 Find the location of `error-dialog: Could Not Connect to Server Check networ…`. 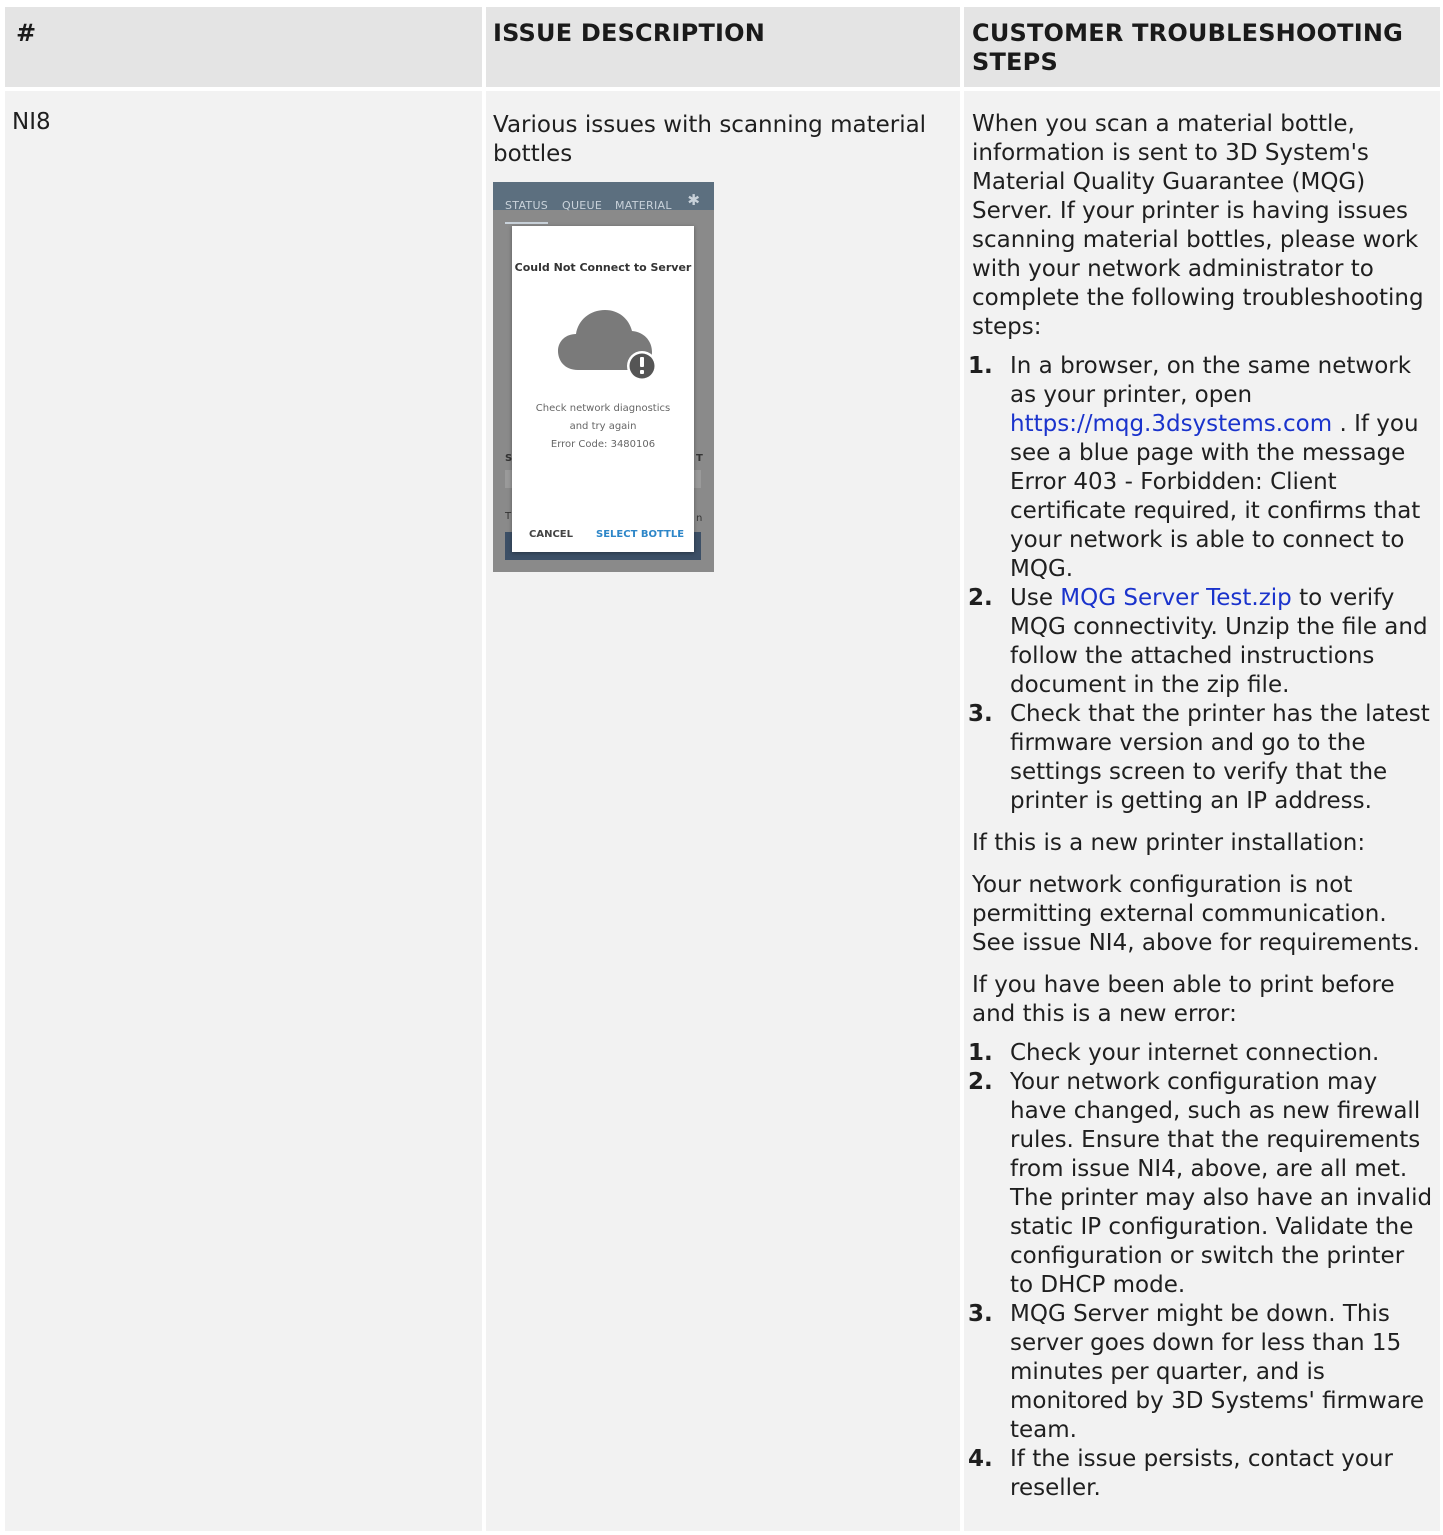

error-dialog: Could Not Connect to Server Check networ… is located at coordinates (603, 389).